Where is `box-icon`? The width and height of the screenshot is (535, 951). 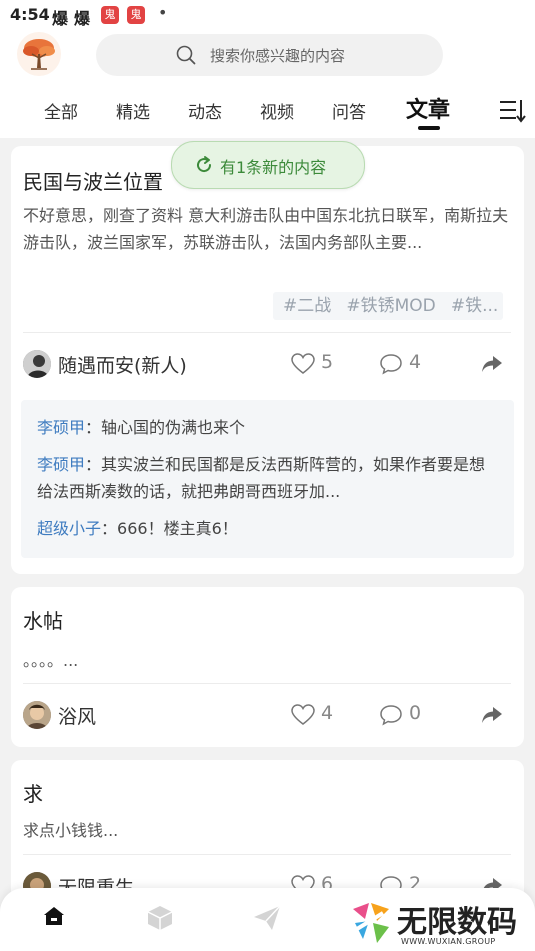 box-icon is located at coordinates (160, 918).